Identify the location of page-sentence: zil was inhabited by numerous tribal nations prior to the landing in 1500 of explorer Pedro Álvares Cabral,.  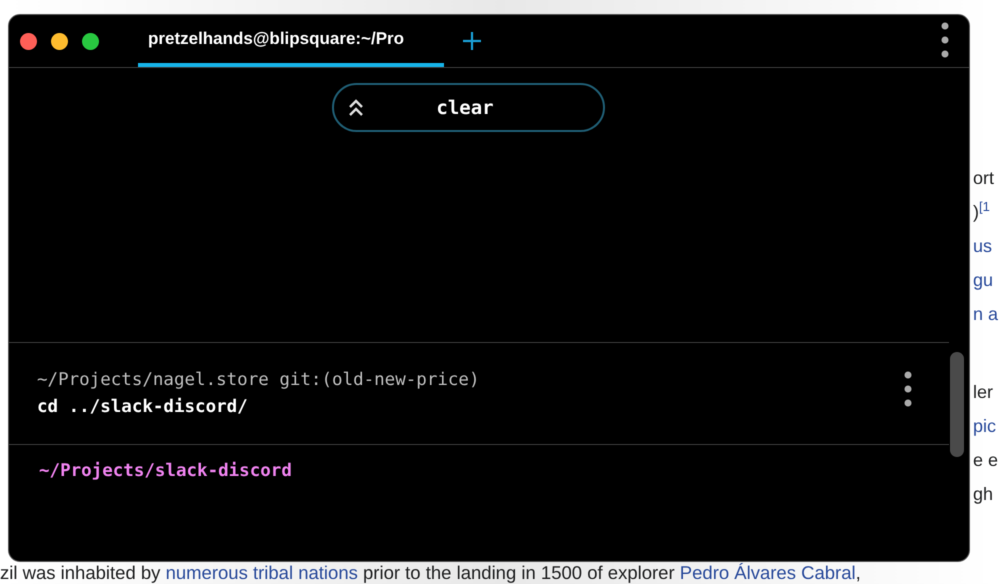
(430, 573).